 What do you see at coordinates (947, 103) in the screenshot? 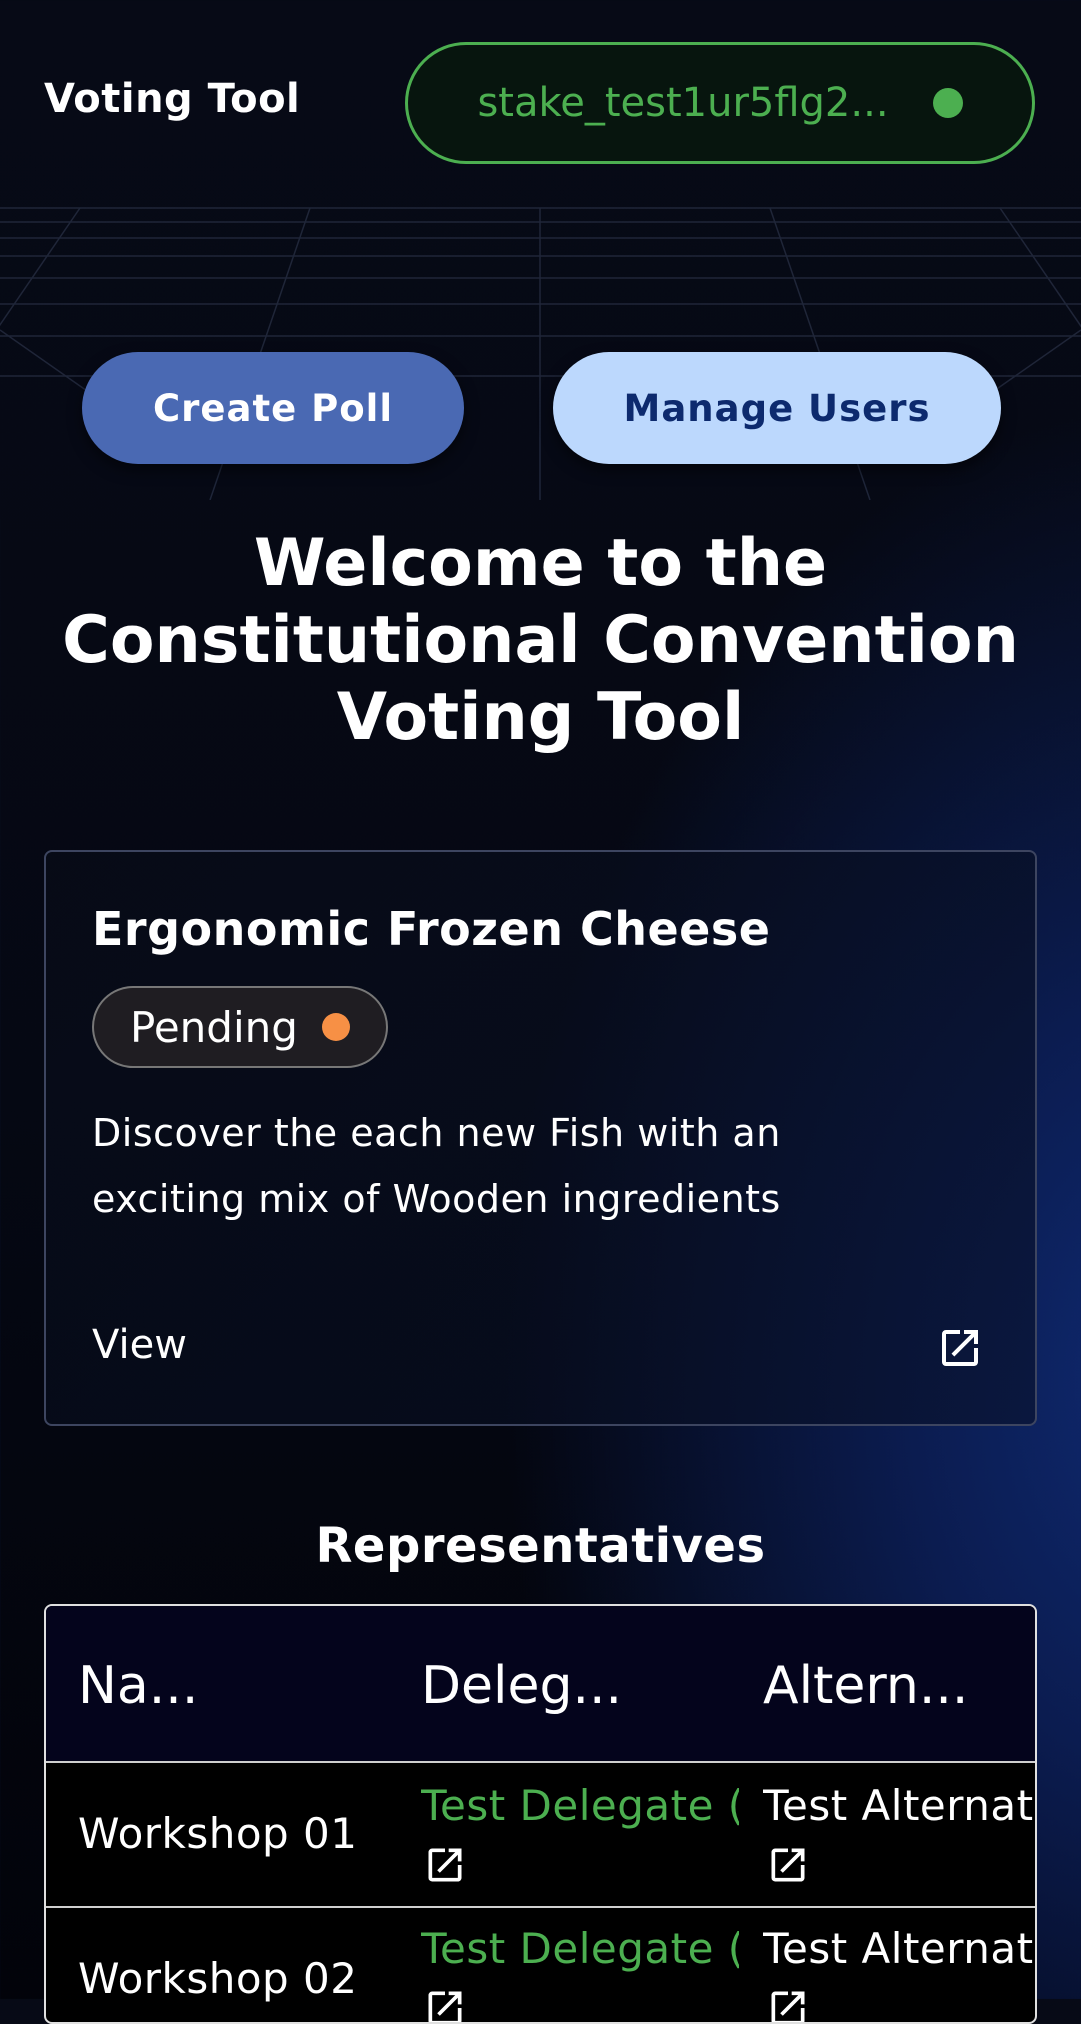
I see `wallet-connected-indicator` at bounding box center [947, 103].